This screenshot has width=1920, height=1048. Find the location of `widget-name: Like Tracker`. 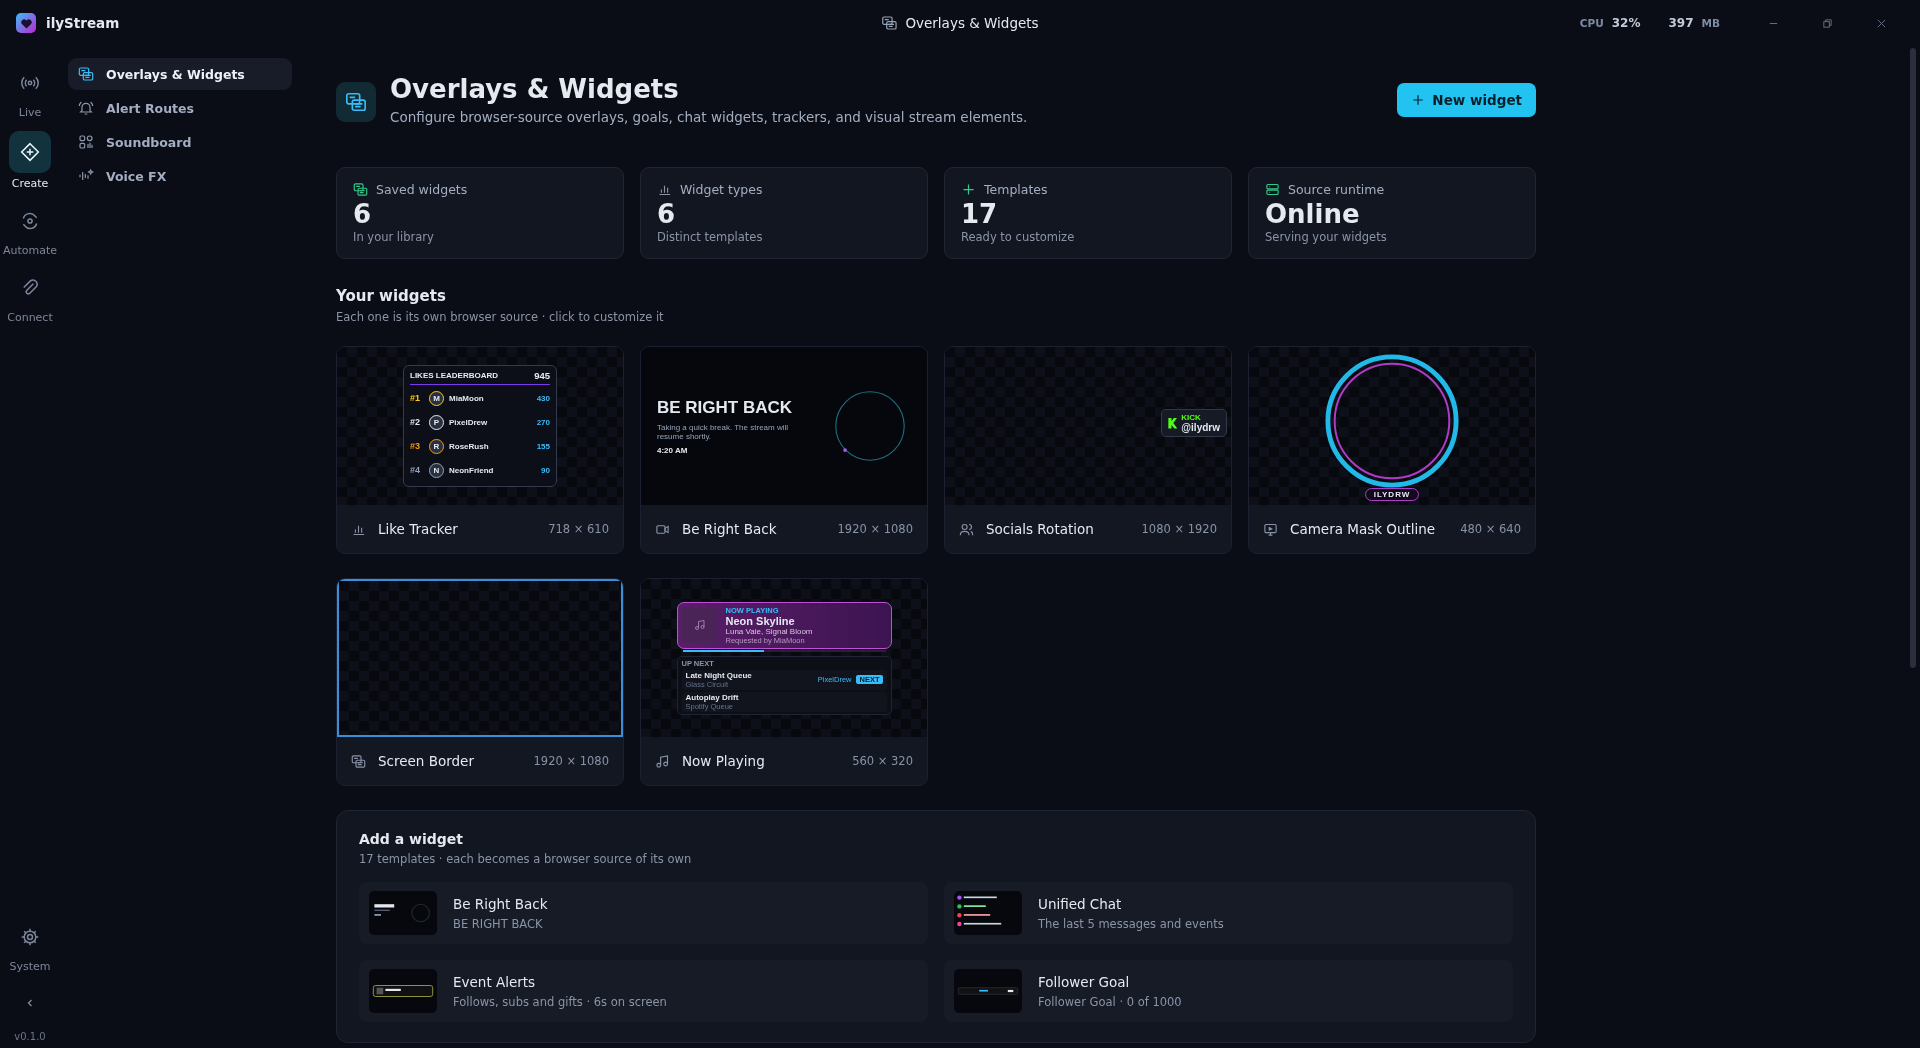

widget-name: Like Tracker is located at coordinates (418, 529).